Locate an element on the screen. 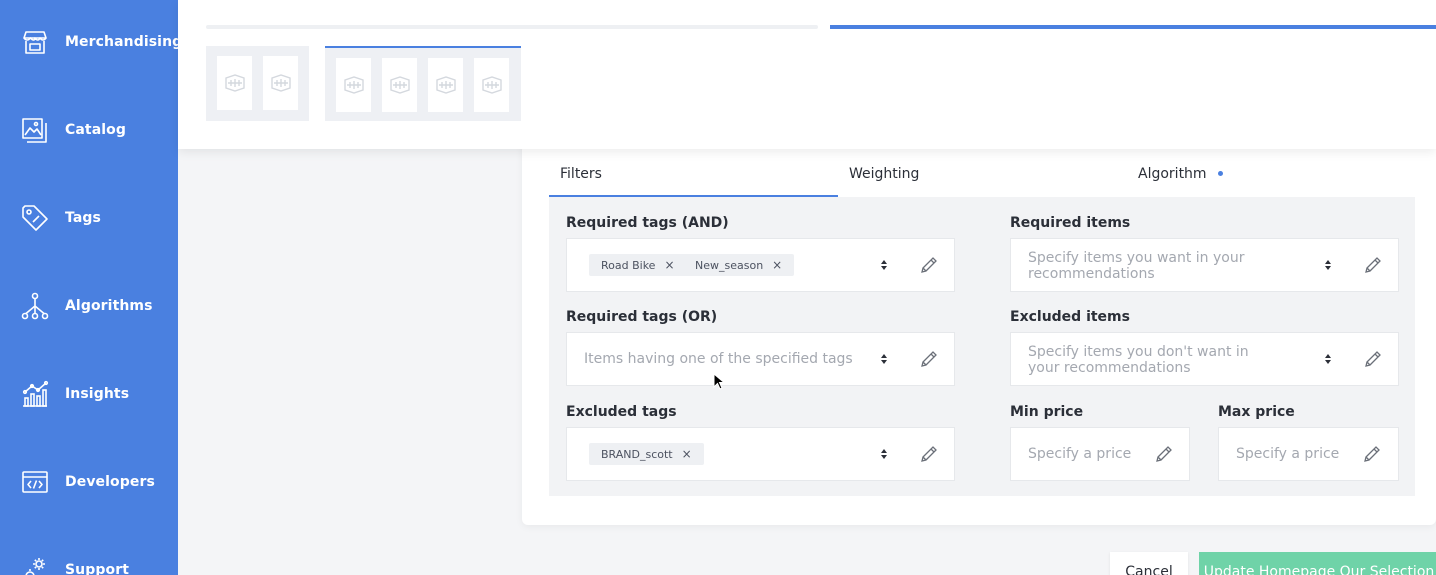  tab-filters: Filters is located at coordinates (581, 173).